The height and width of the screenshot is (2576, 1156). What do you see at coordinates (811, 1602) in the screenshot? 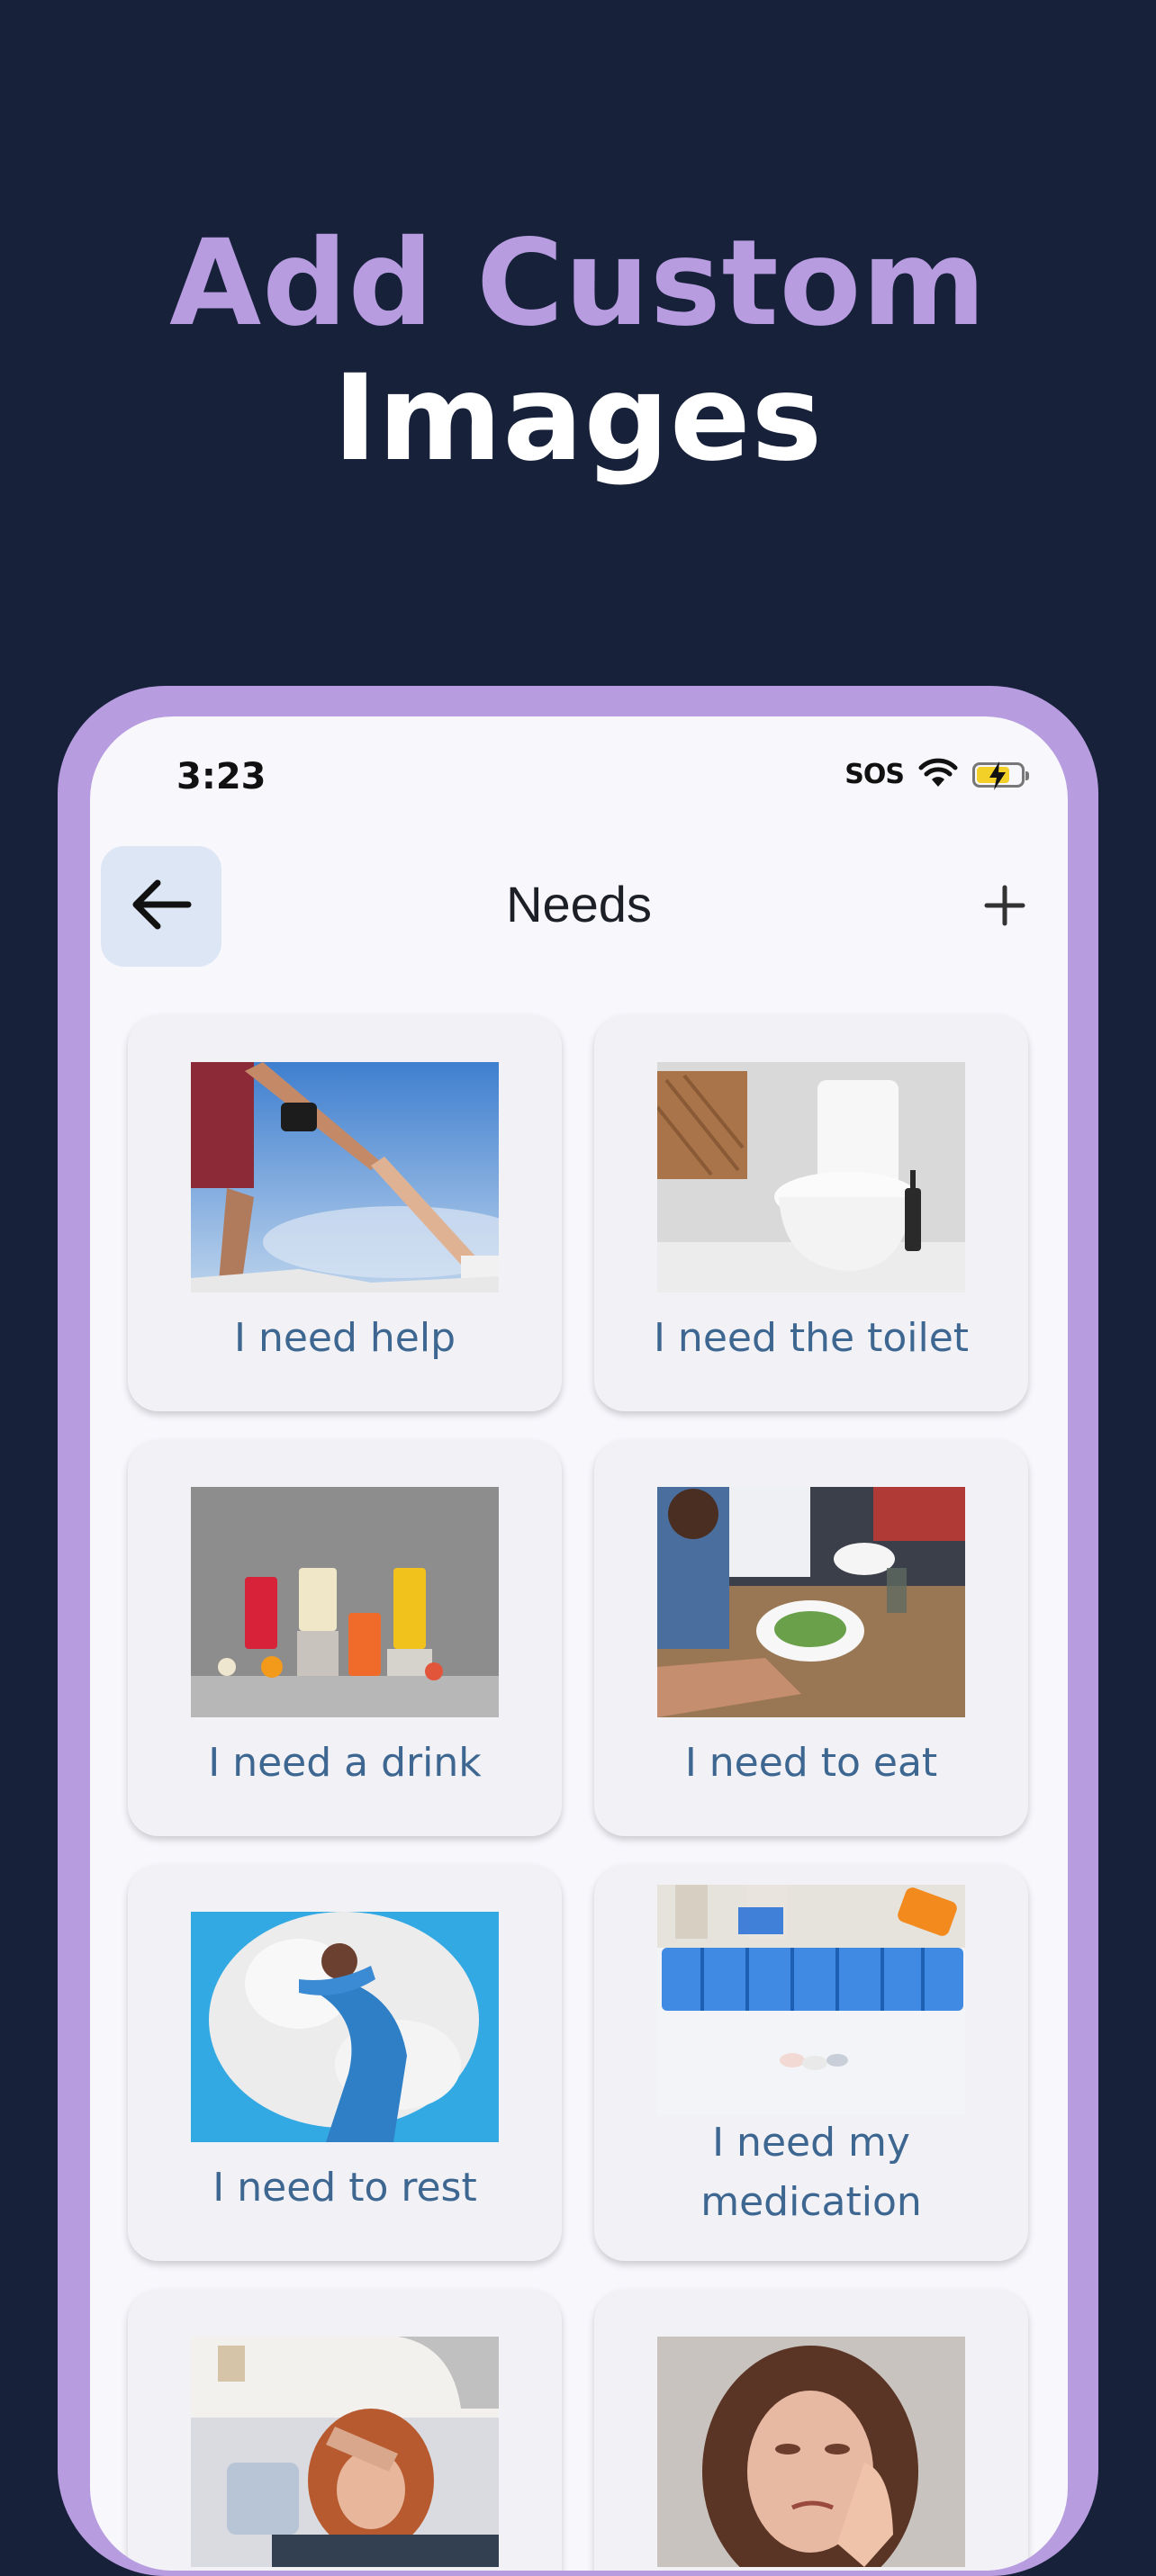
I see `eating-image` at bounding box center [811, 1602].